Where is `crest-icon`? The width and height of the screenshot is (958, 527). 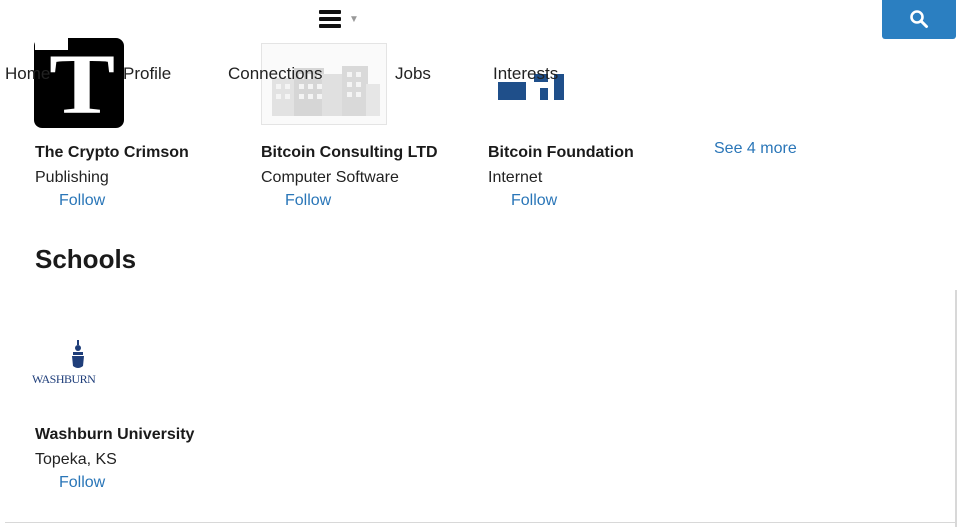 crest-icon is located at coordinates (78, 354).